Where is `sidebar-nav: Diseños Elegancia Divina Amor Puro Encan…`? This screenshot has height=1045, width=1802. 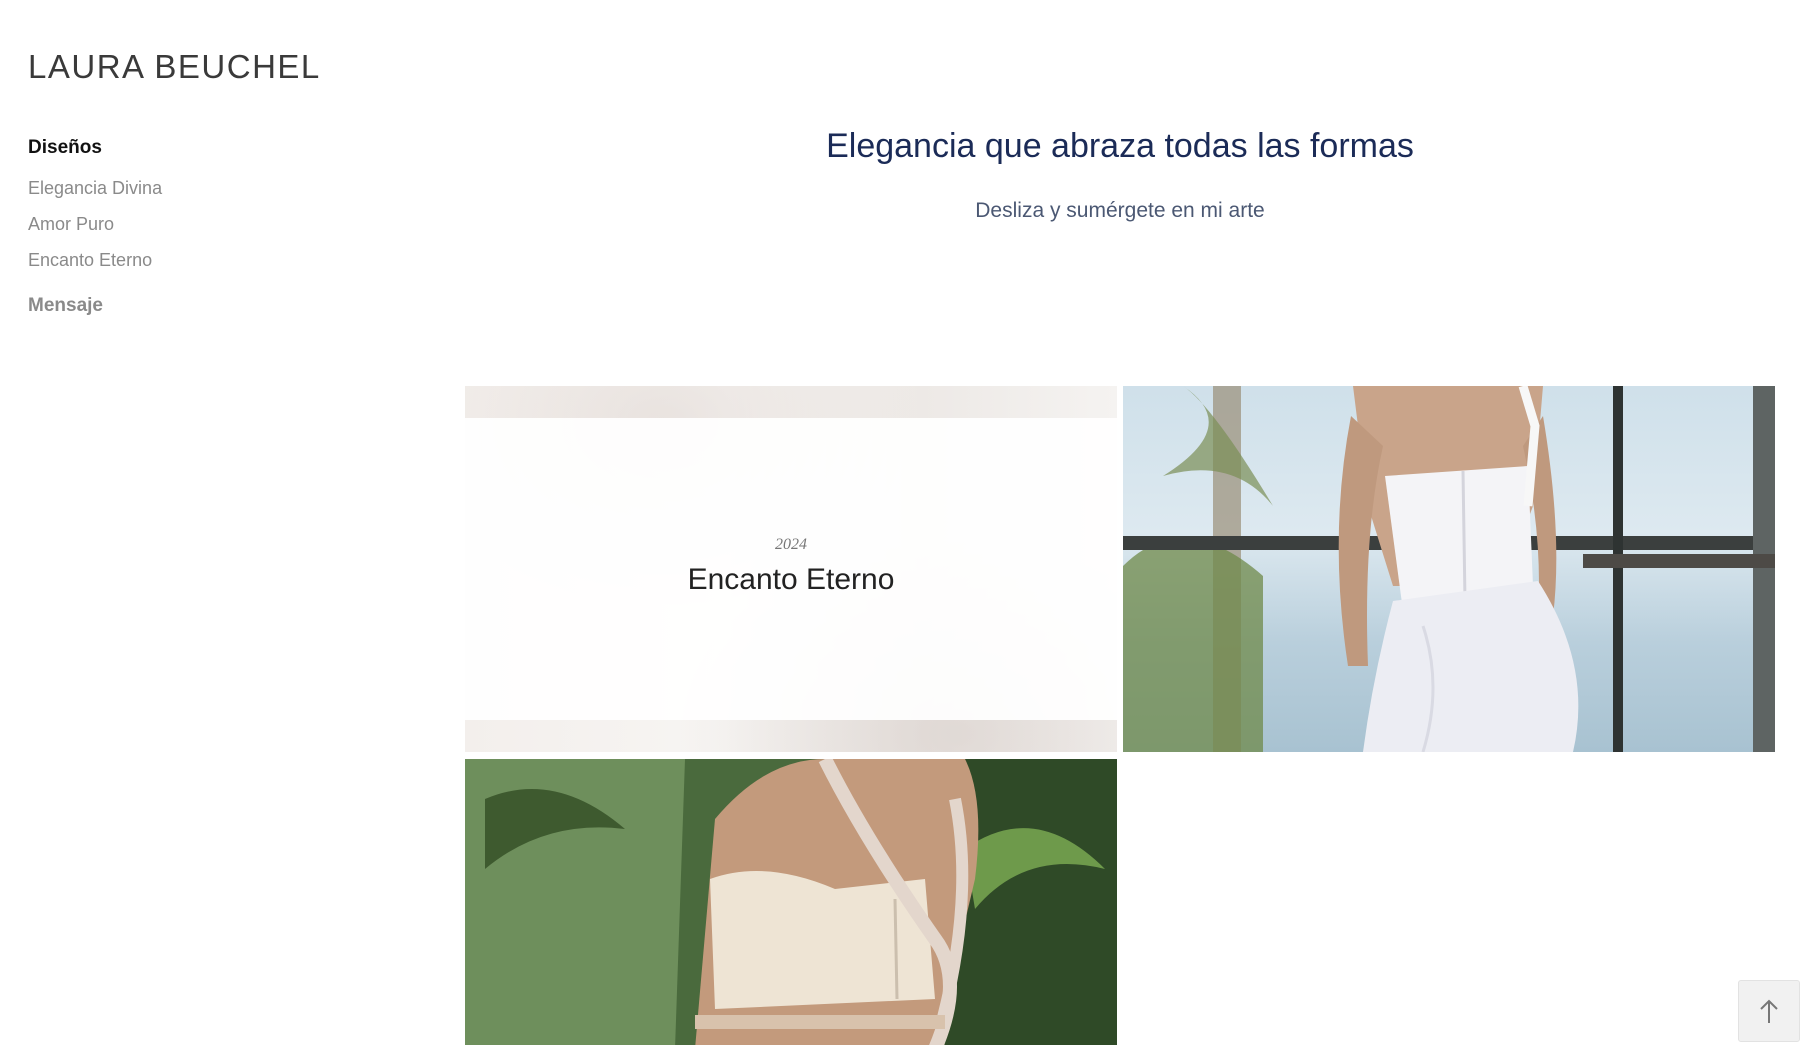 sidebar-nav: Diseños Elegancia Divina Amor Puro Encan… is located at coordinates (158, 227).